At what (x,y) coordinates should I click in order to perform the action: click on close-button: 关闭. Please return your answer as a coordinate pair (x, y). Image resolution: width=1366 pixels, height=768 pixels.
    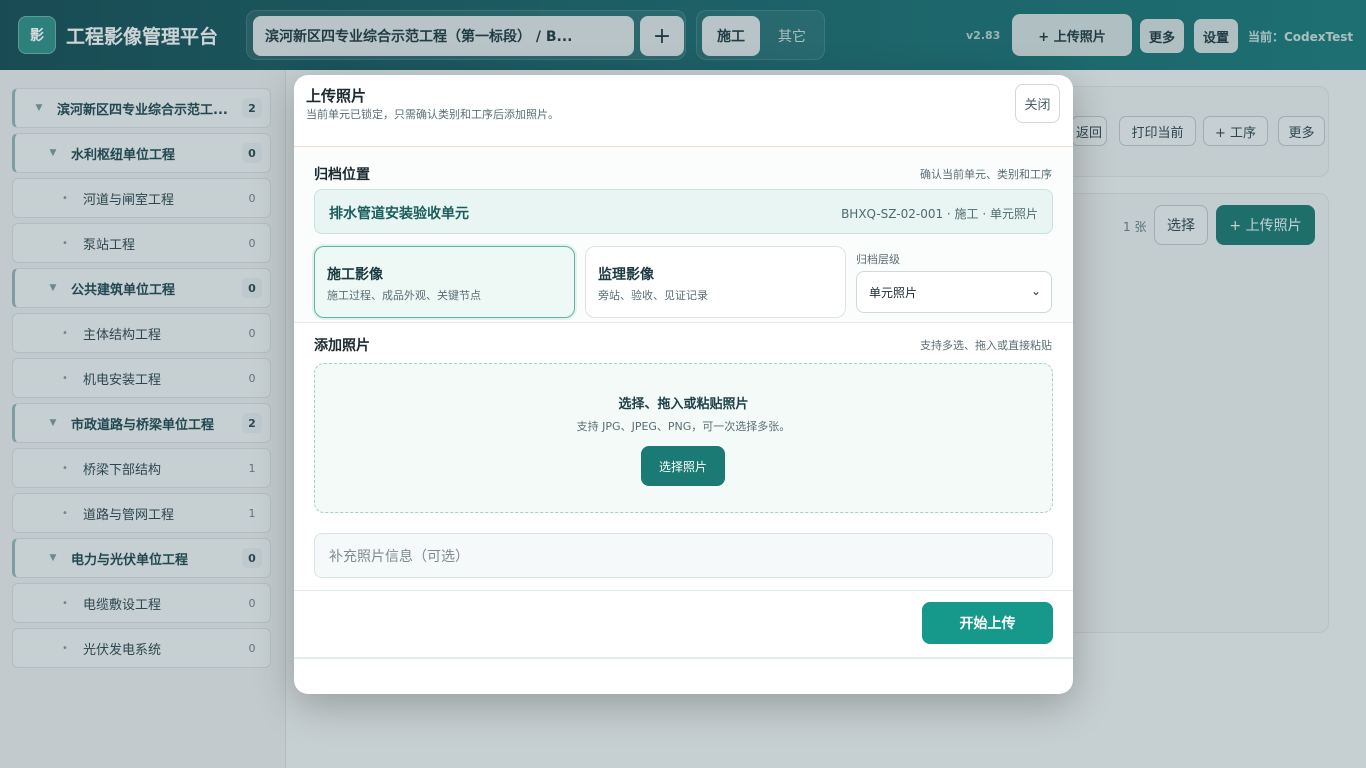
    Looking at the image, I should click on (1037, 103).